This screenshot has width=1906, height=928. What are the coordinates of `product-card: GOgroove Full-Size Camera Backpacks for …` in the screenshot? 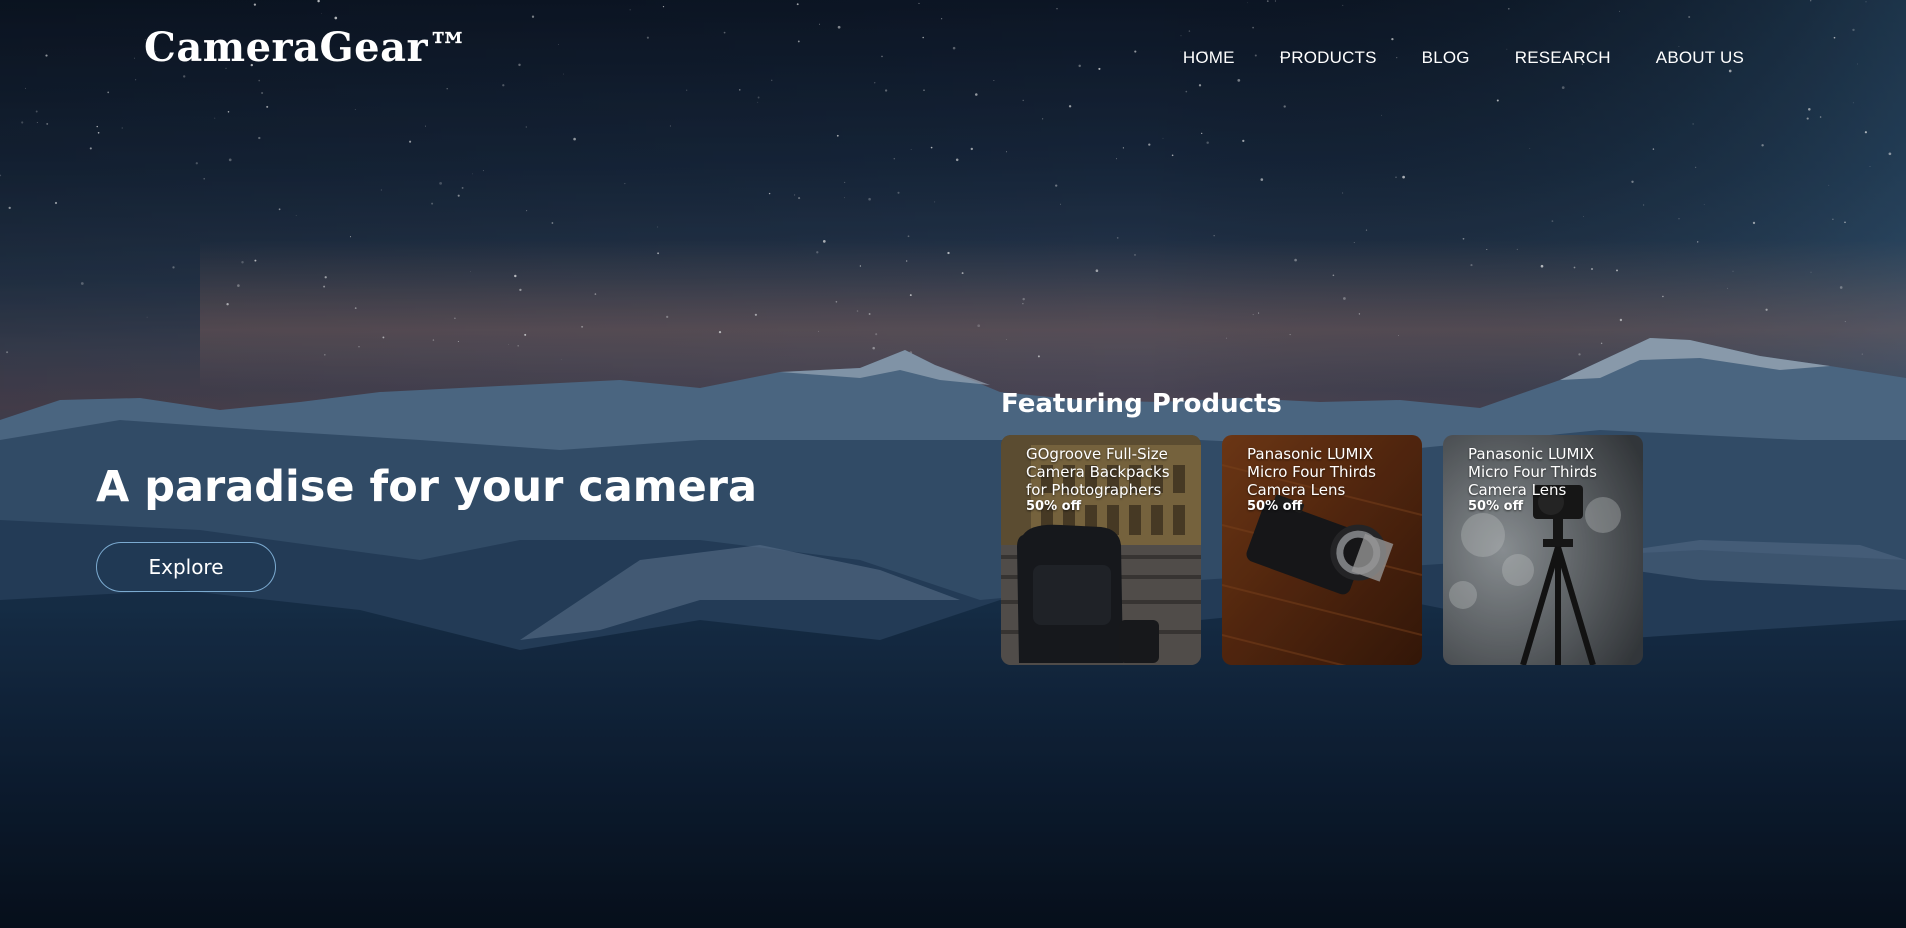 It's located at (1101, 550).